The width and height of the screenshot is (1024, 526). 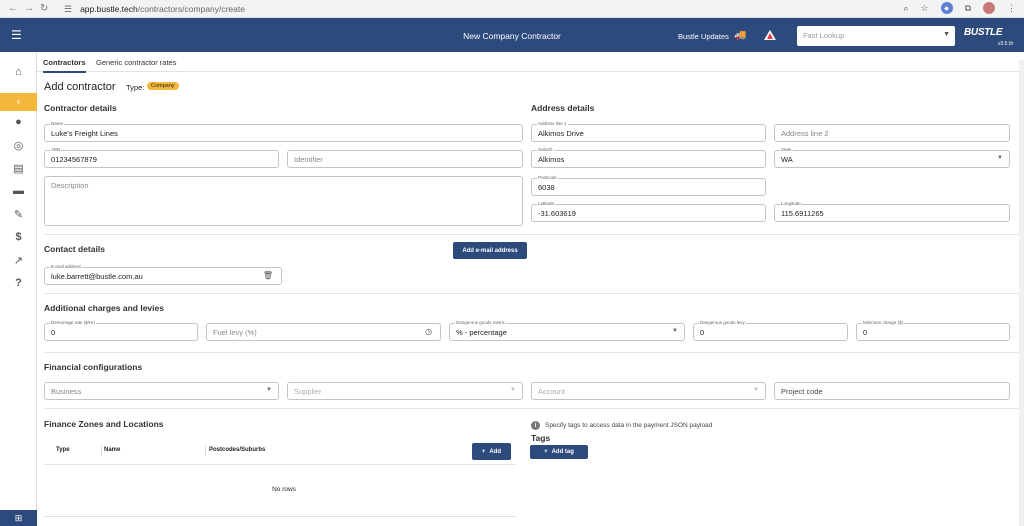 What do you see at coordinates (770, 35) in the screenshot?
I see `alert-triangle-icon` at bounding box center [770, 35].